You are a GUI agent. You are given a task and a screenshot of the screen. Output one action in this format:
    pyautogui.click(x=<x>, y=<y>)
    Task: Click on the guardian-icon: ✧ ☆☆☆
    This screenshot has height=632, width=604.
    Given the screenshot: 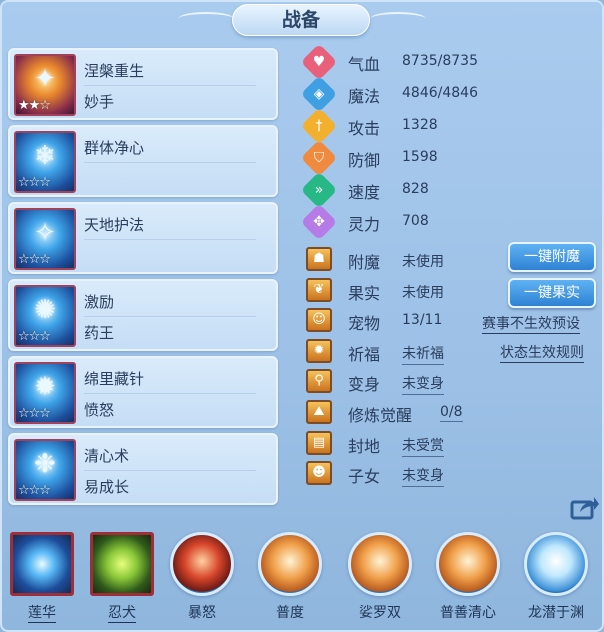 What is the action you would take?
    pyautogui.click(x=45, y=239)
    